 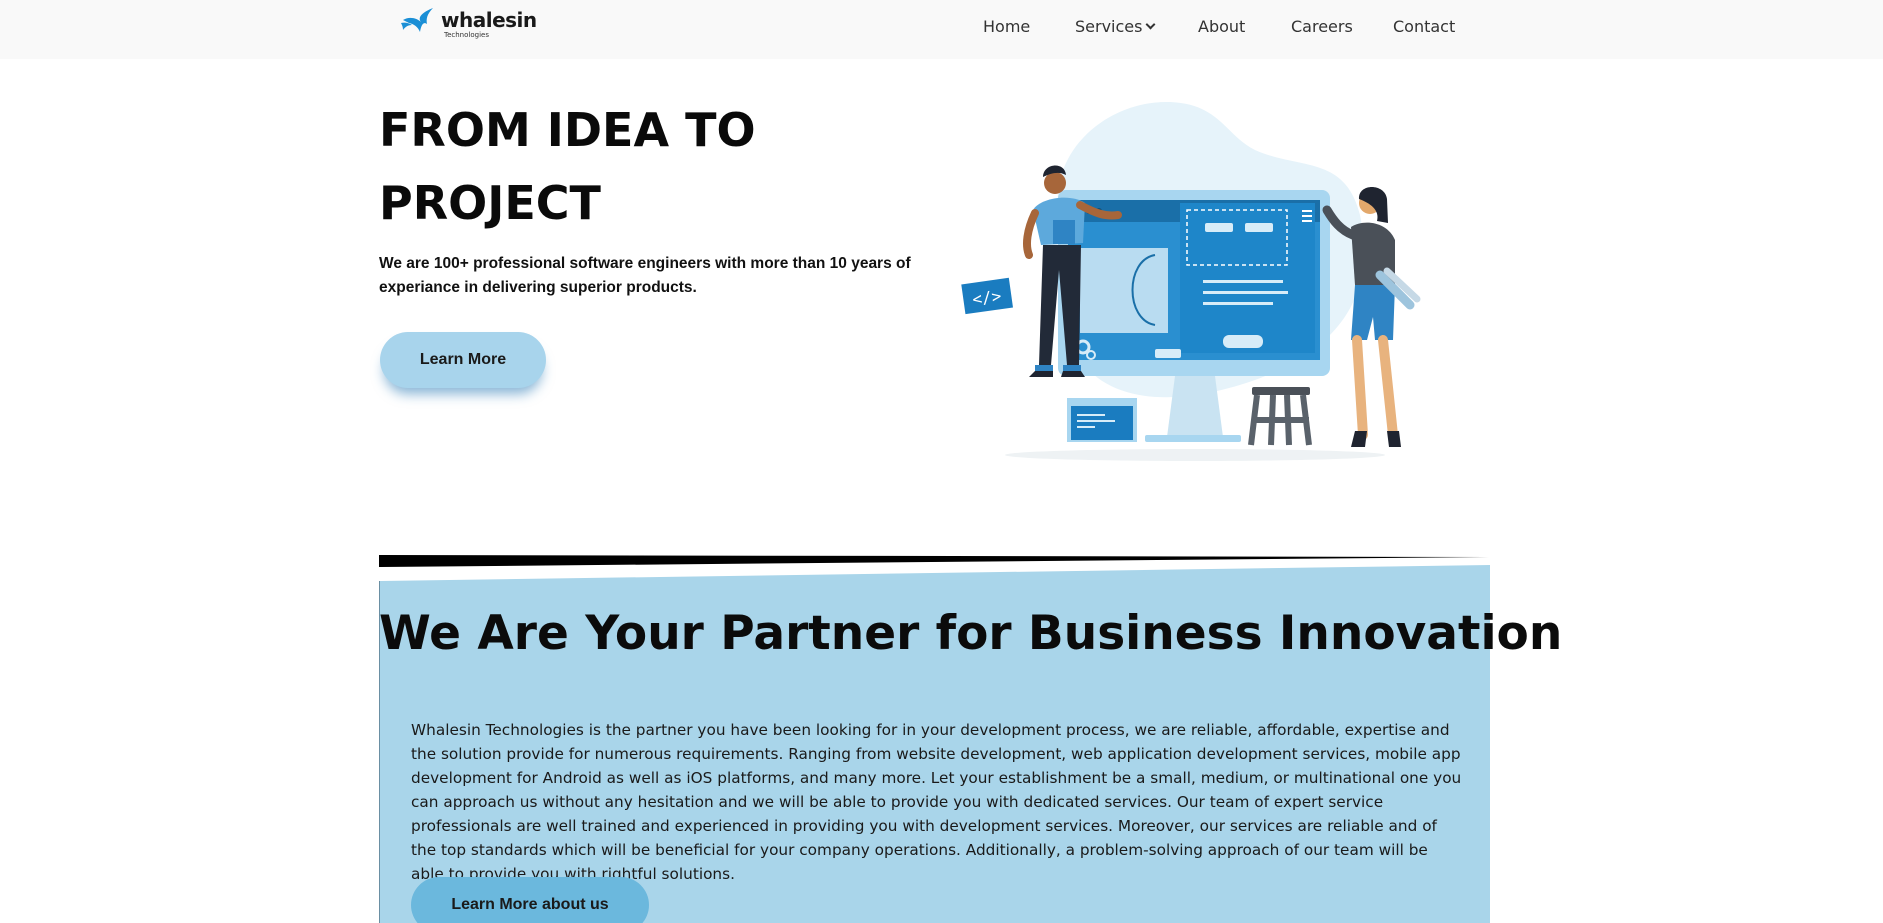 What do you see at coordinates (417, 20) in the screenshot?
I see `whale-tail-icon` at bounding box center [417, 20].